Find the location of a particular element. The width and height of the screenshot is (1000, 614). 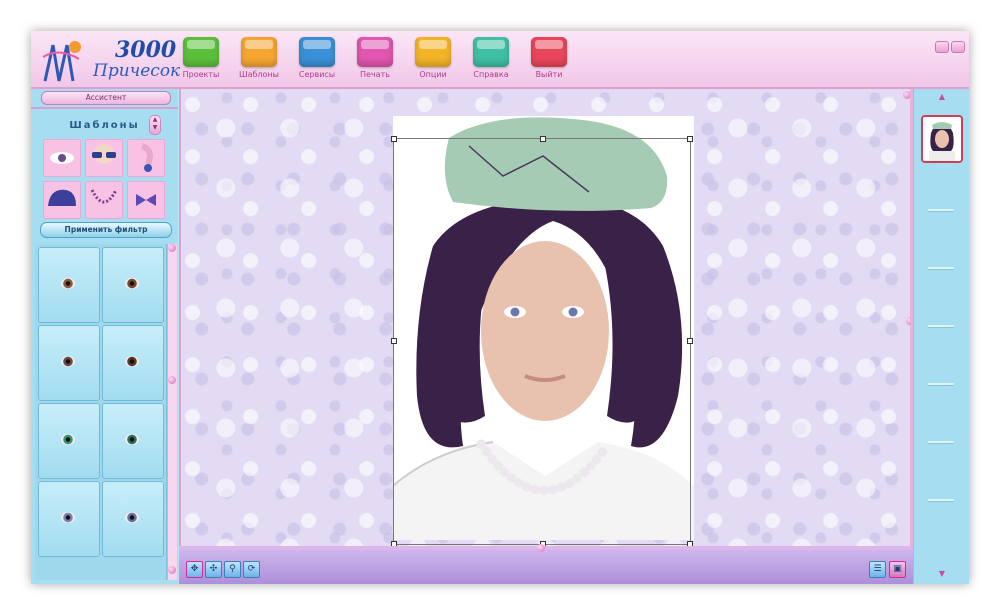

rotate-icon: ⟳ is located at coordinates (251, 569).